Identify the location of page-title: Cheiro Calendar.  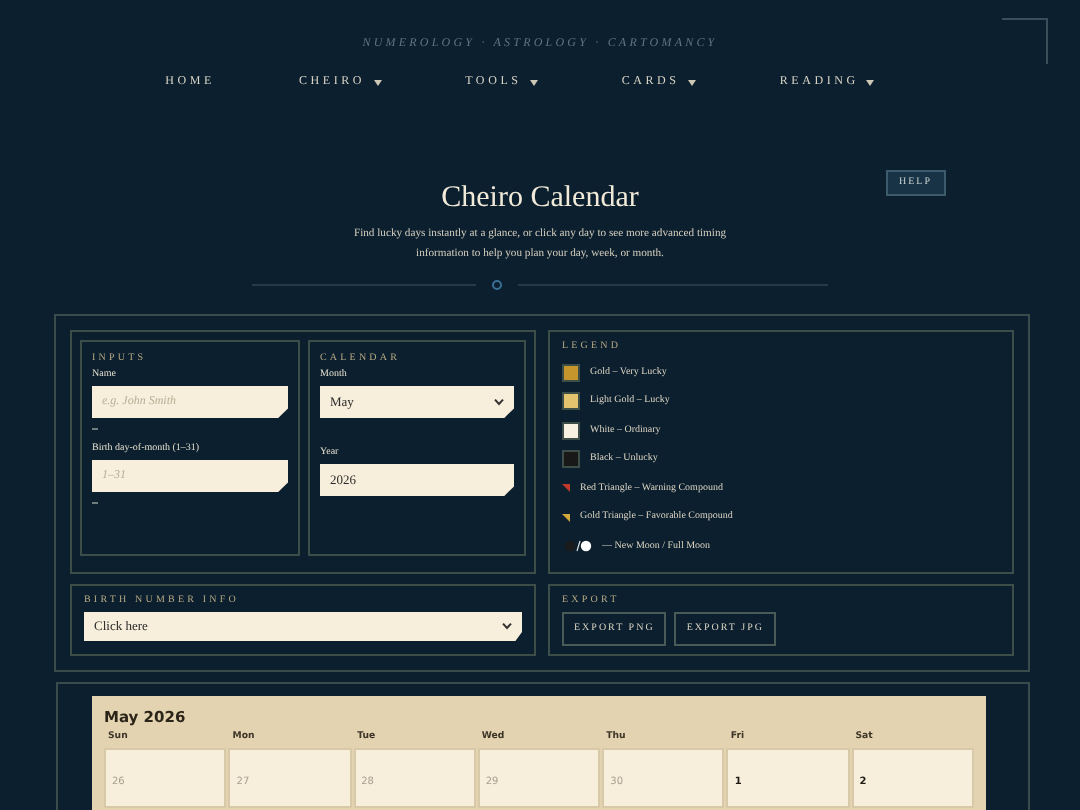
(540, 198).